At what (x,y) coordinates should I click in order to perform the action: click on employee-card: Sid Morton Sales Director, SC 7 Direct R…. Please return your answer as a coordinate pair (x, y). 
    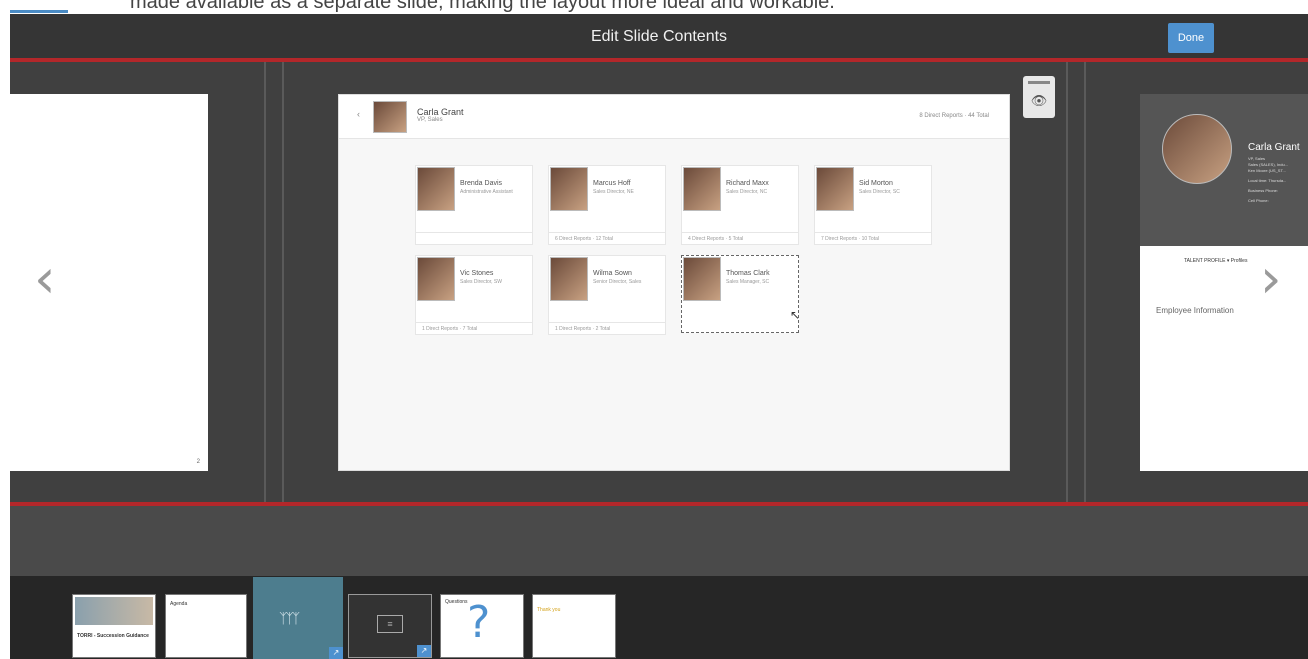
    Looking at the image, I should click on (873, 205).